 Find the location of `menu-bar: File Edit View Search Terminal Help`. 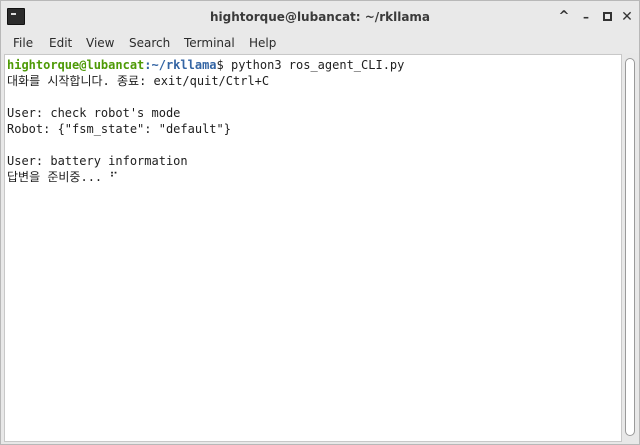

menu-bar: File Edit View Search Terminal Help is located at coordinates (320, 43).